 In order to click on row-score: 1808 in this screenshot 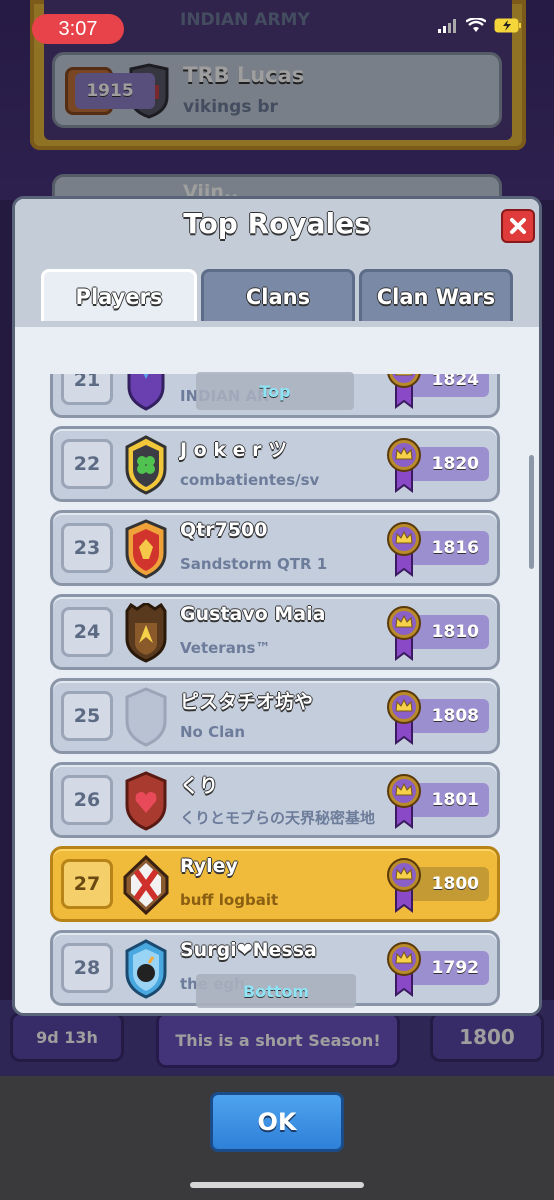, I will do `click(439, 717)`.